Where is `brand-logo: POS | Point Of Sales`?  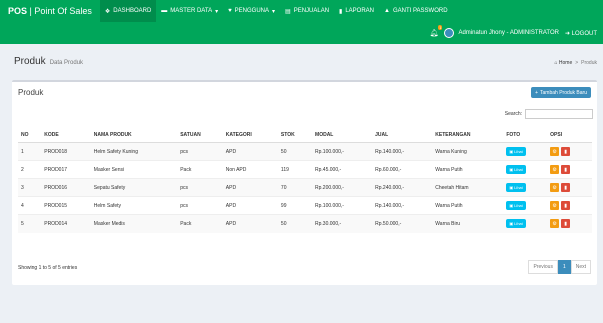
brand-logo: POS | Point Of Sales is located at coordinates (50, 11).